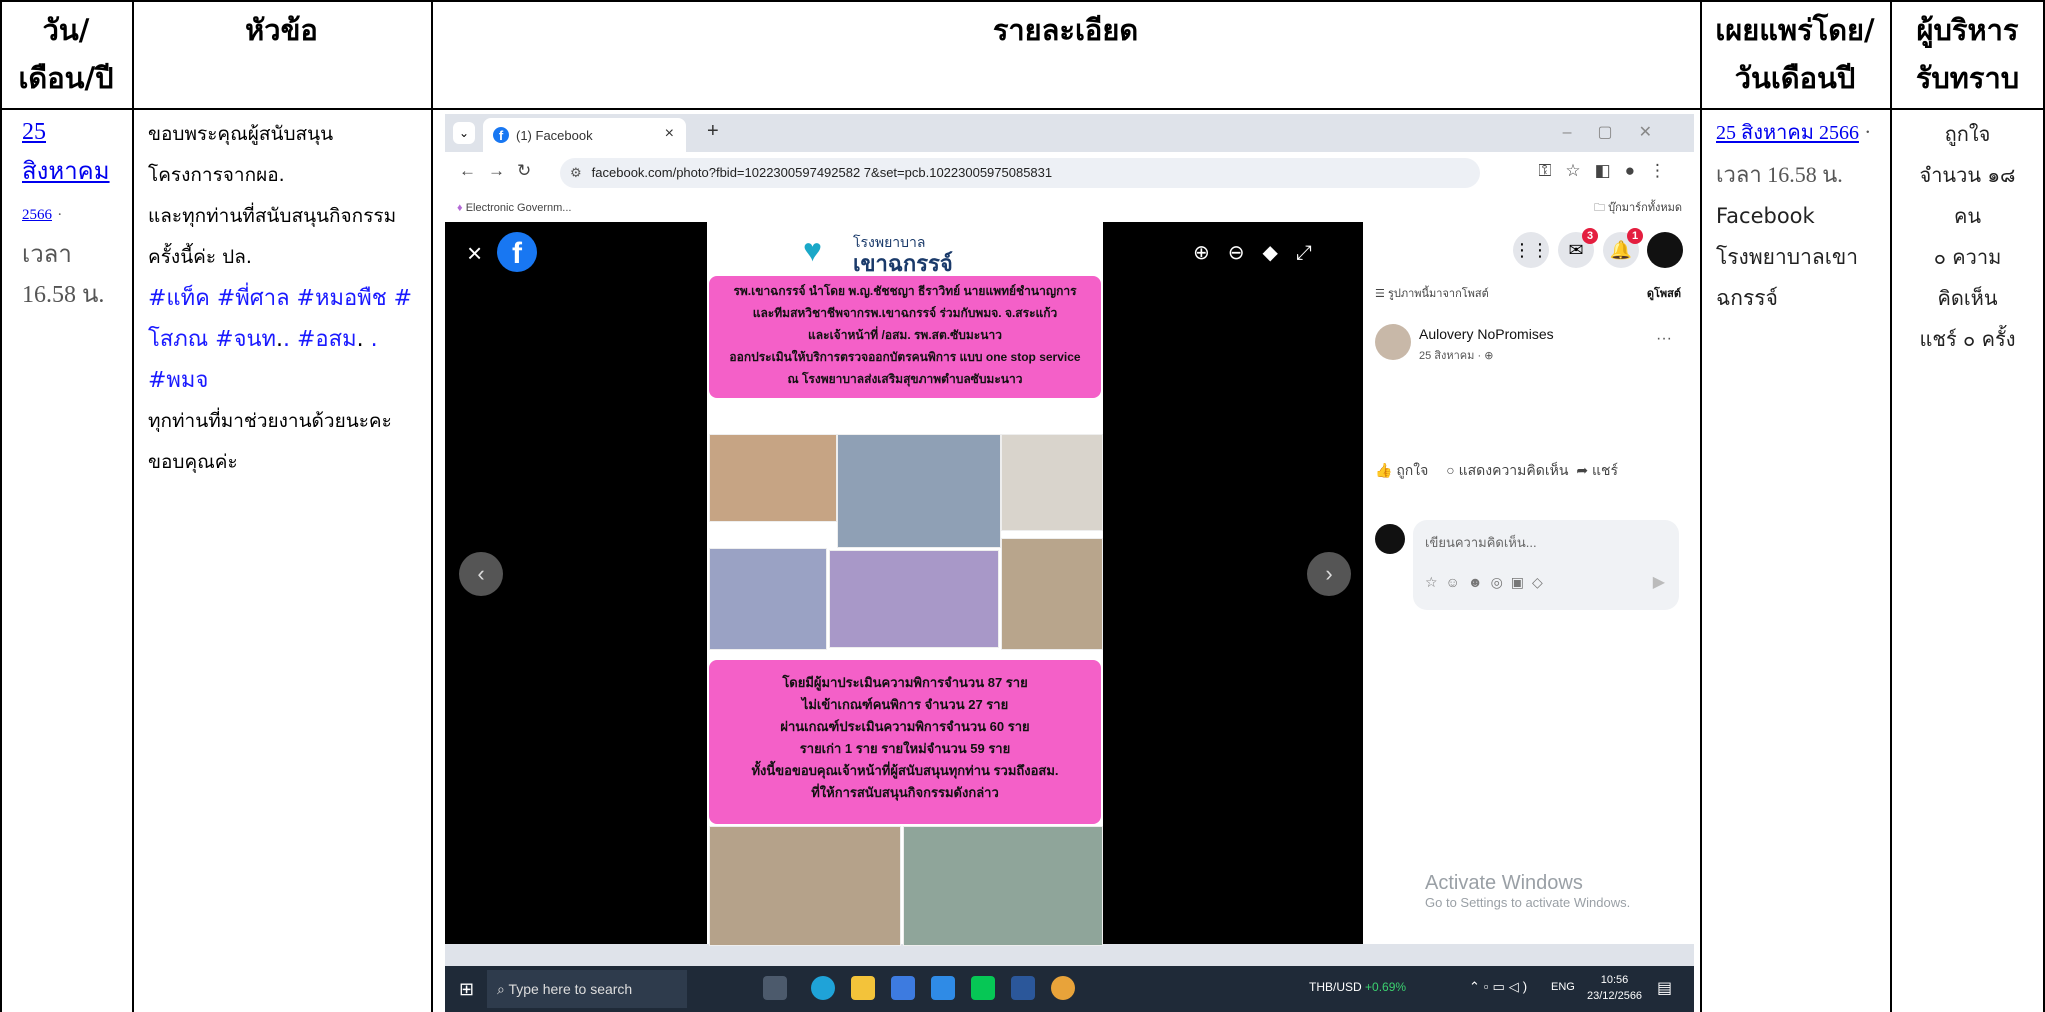 This screenshot has width=2045, height=1012. Describe the element at coordinates (270, 421) in the screenshot. I see `topic-line: ทุกท่านที่มาช่วยงานด้วยนะคะ` at that location.